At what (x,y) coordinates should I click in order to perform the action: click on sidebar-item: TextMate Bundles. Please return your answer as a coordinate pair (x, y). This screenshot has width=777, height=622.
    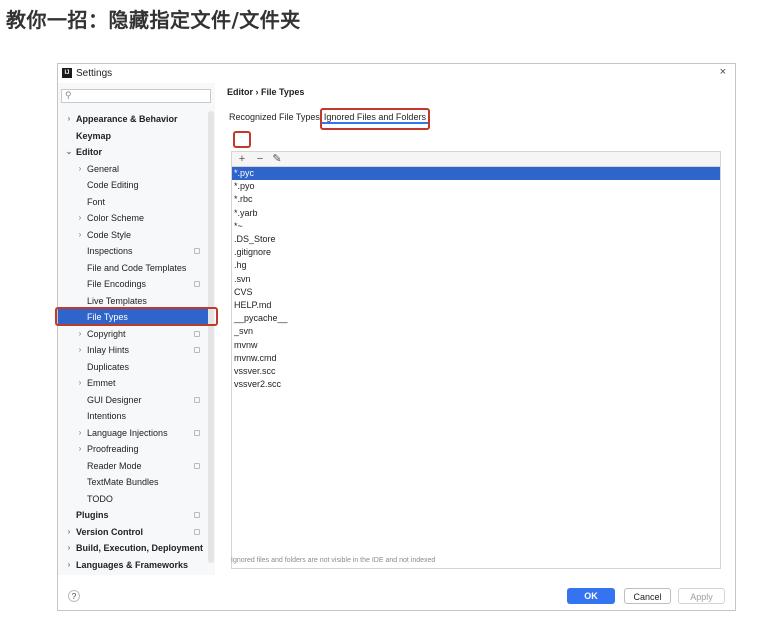
    Looking at the image, I should click on (133, 482).